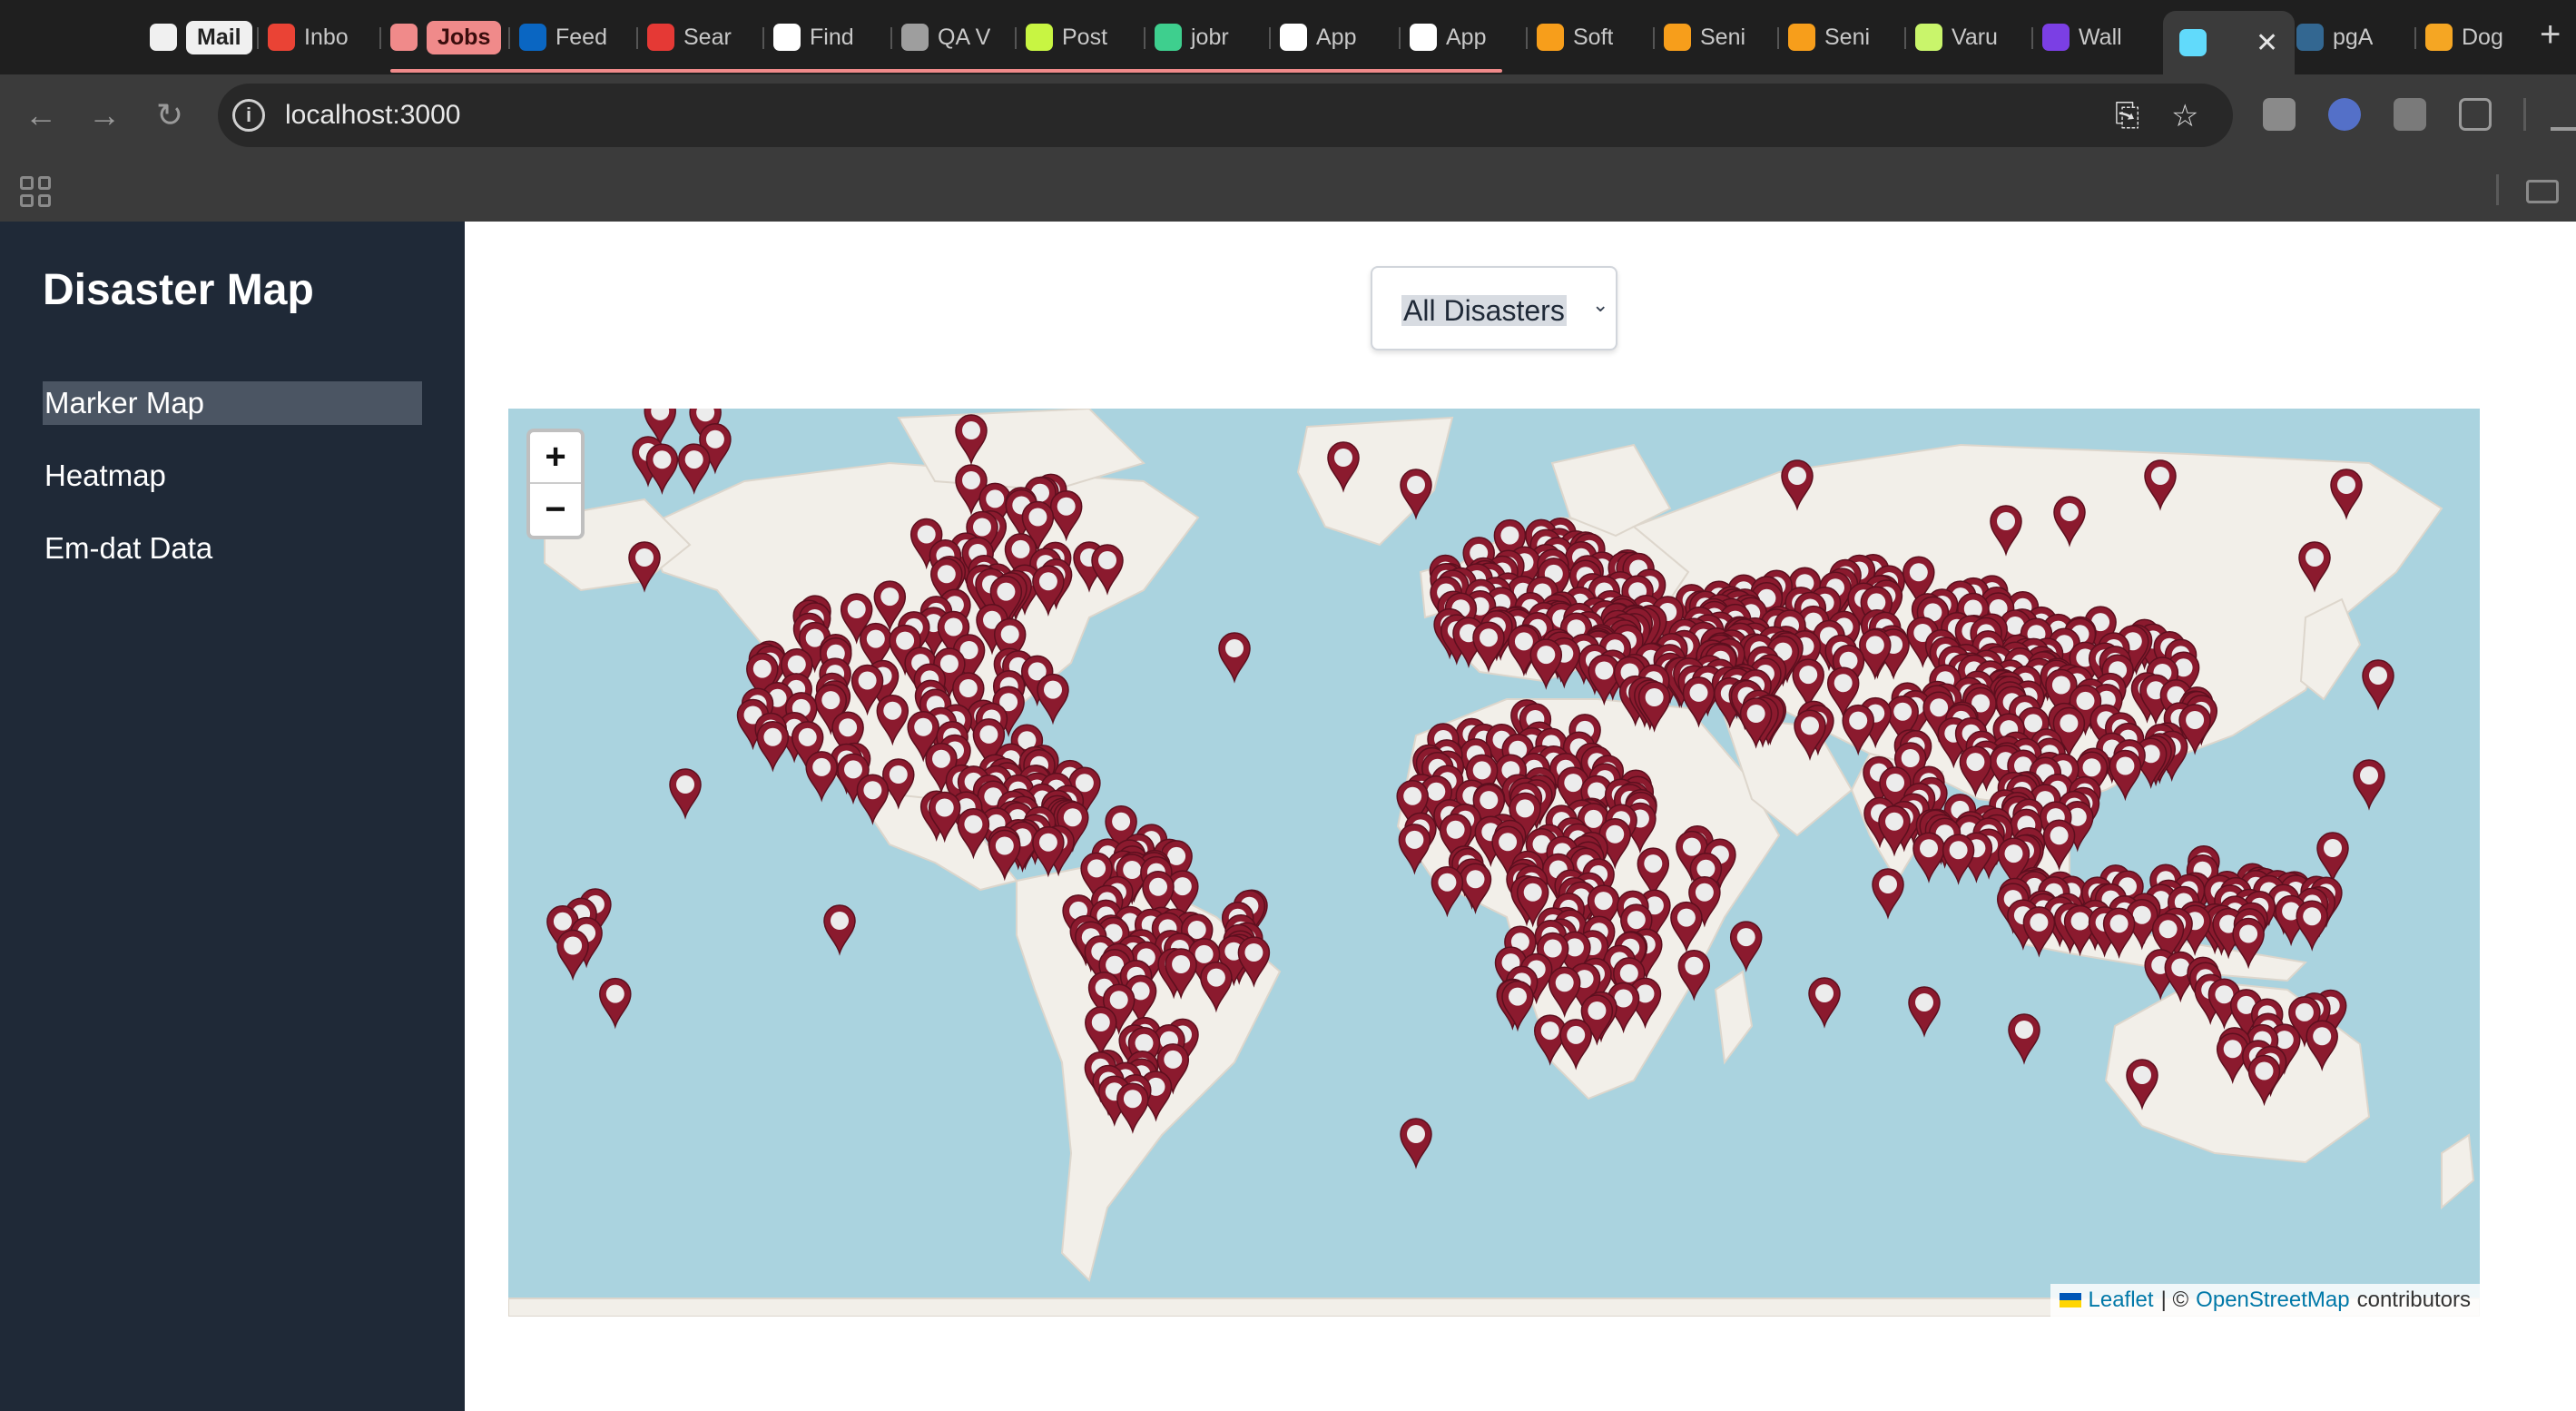  What do you see at coordinates (1039, 38) in the screenshot?
I see `handshake-icon` at bounding box center [1039, 38].